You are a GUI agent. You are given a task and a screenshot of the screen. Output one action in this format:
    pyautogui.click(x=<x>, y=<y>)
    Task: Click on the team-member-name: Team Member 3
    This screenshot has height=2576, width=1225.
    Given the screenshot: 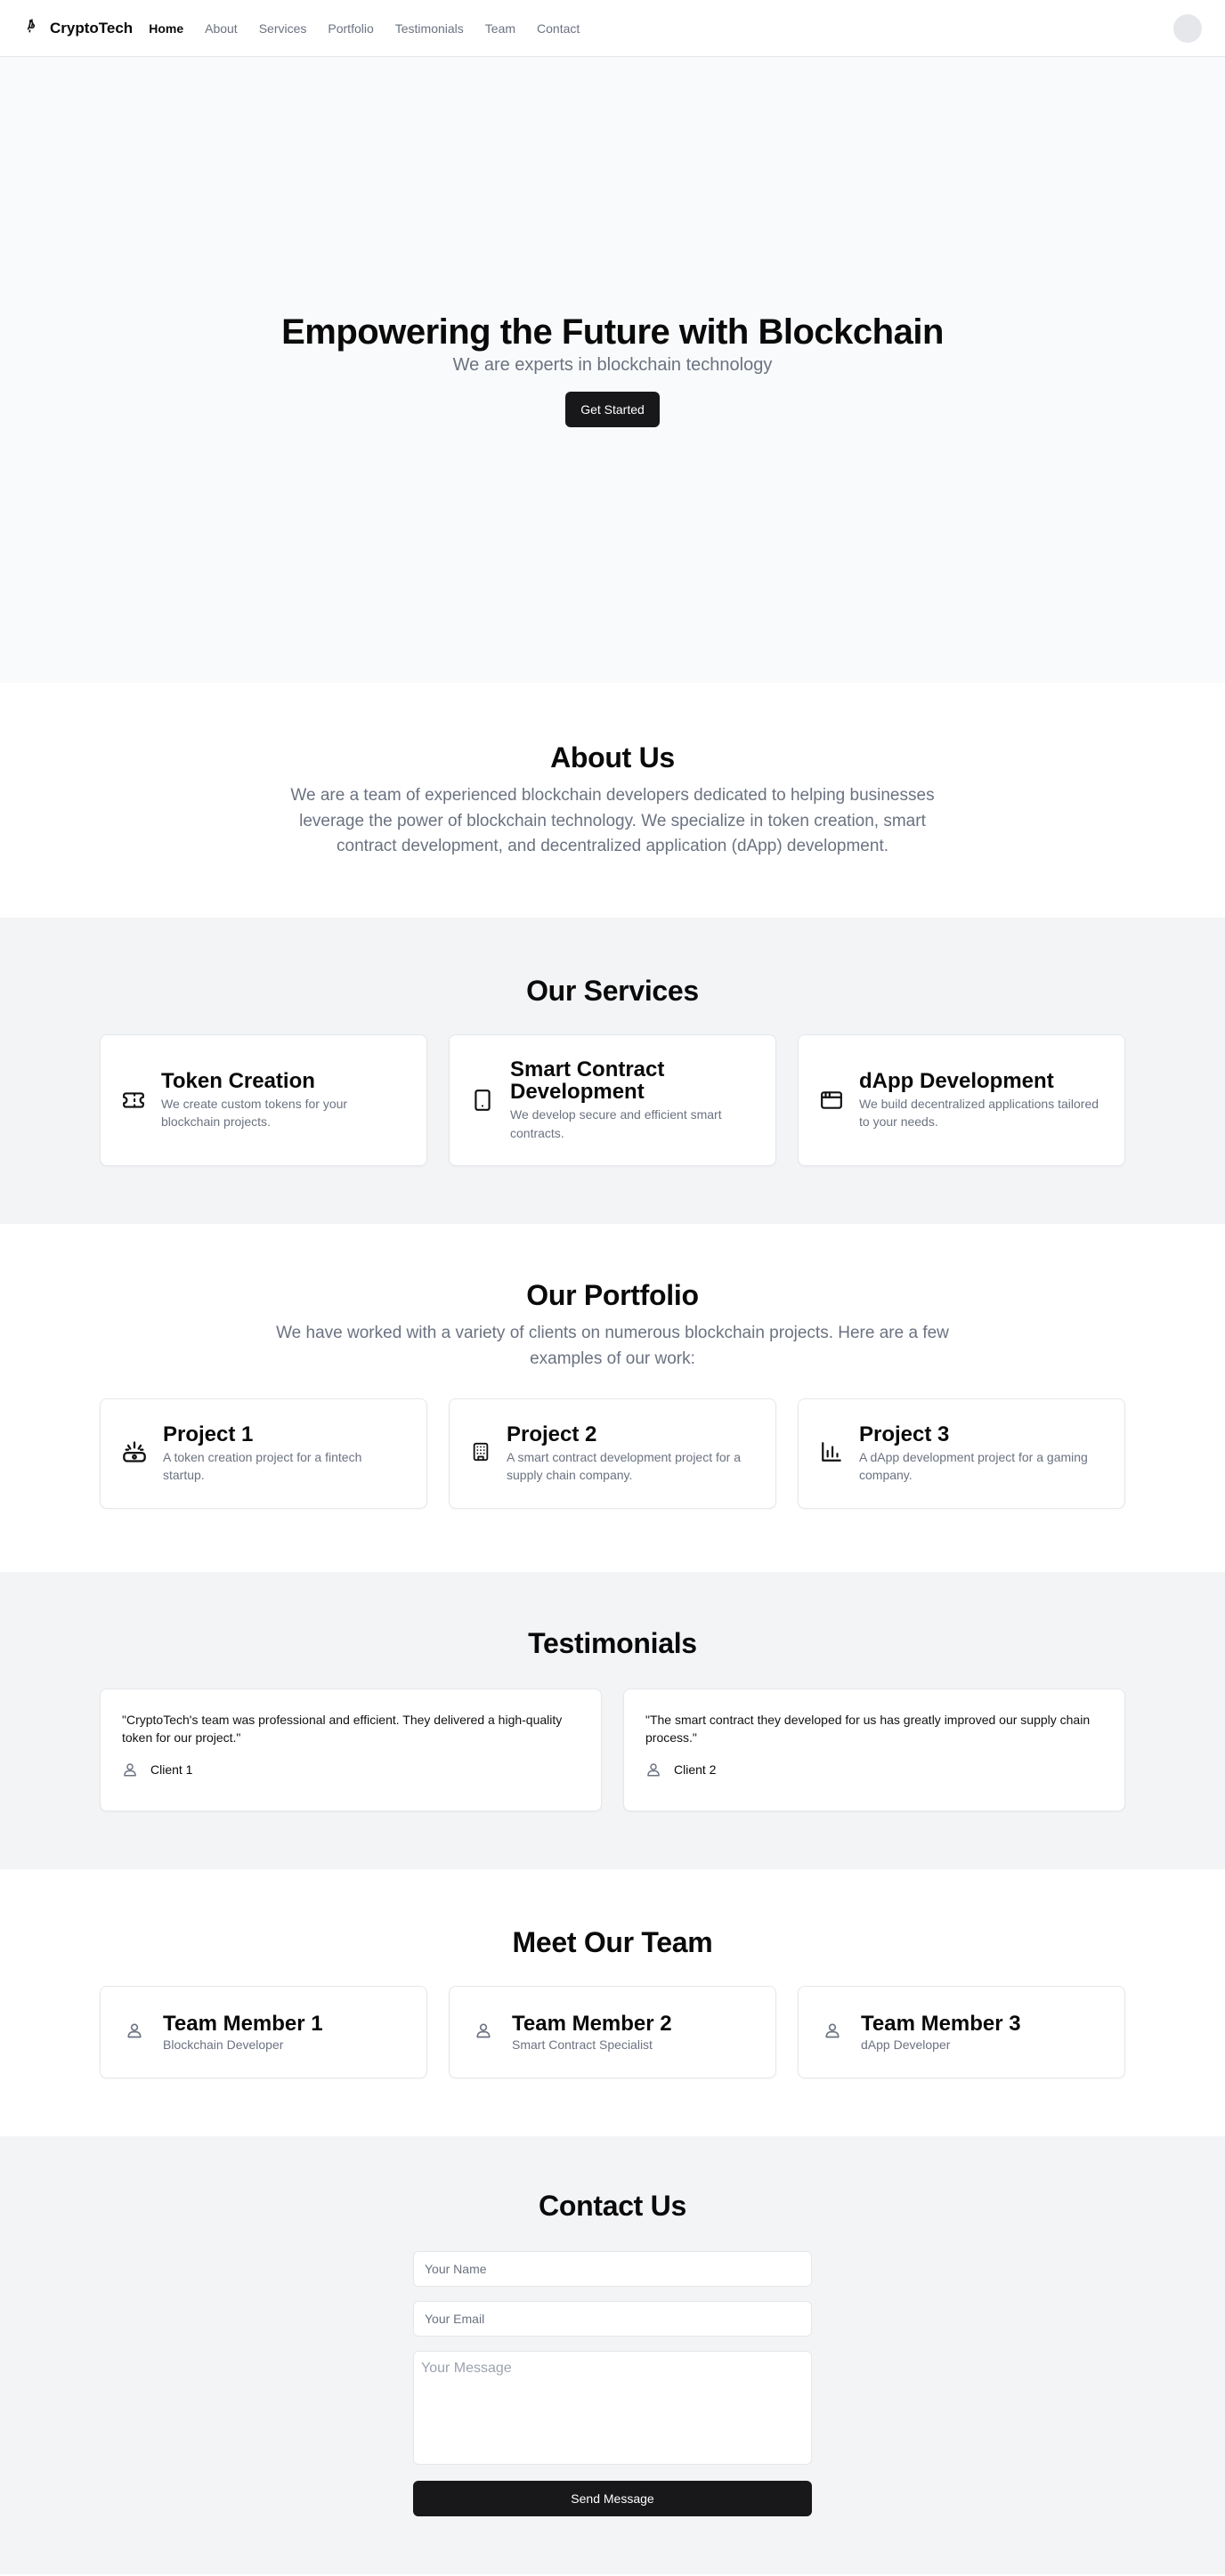 What is the action you would take?
    pyautogui.click(x=941, y=2024)
    